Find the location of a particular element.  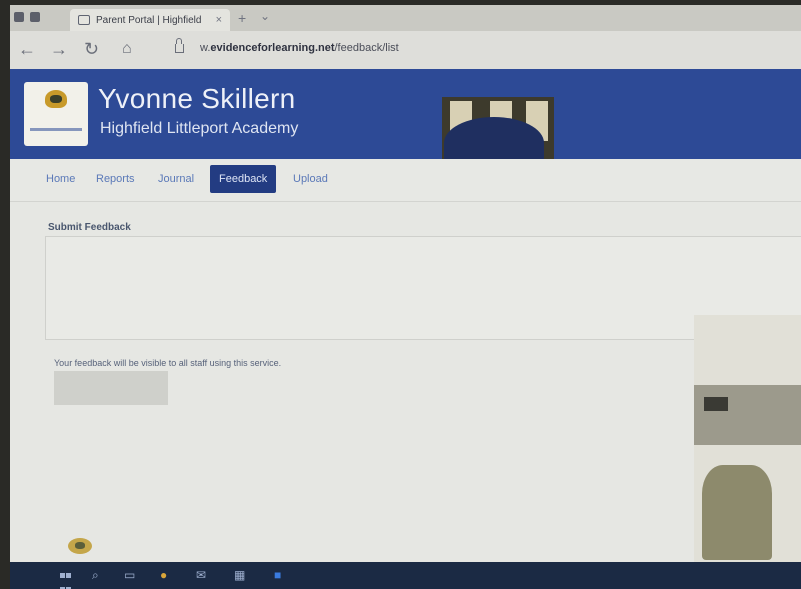

chevron-down-icon: ⌄ is located at coordinates (265, 16).